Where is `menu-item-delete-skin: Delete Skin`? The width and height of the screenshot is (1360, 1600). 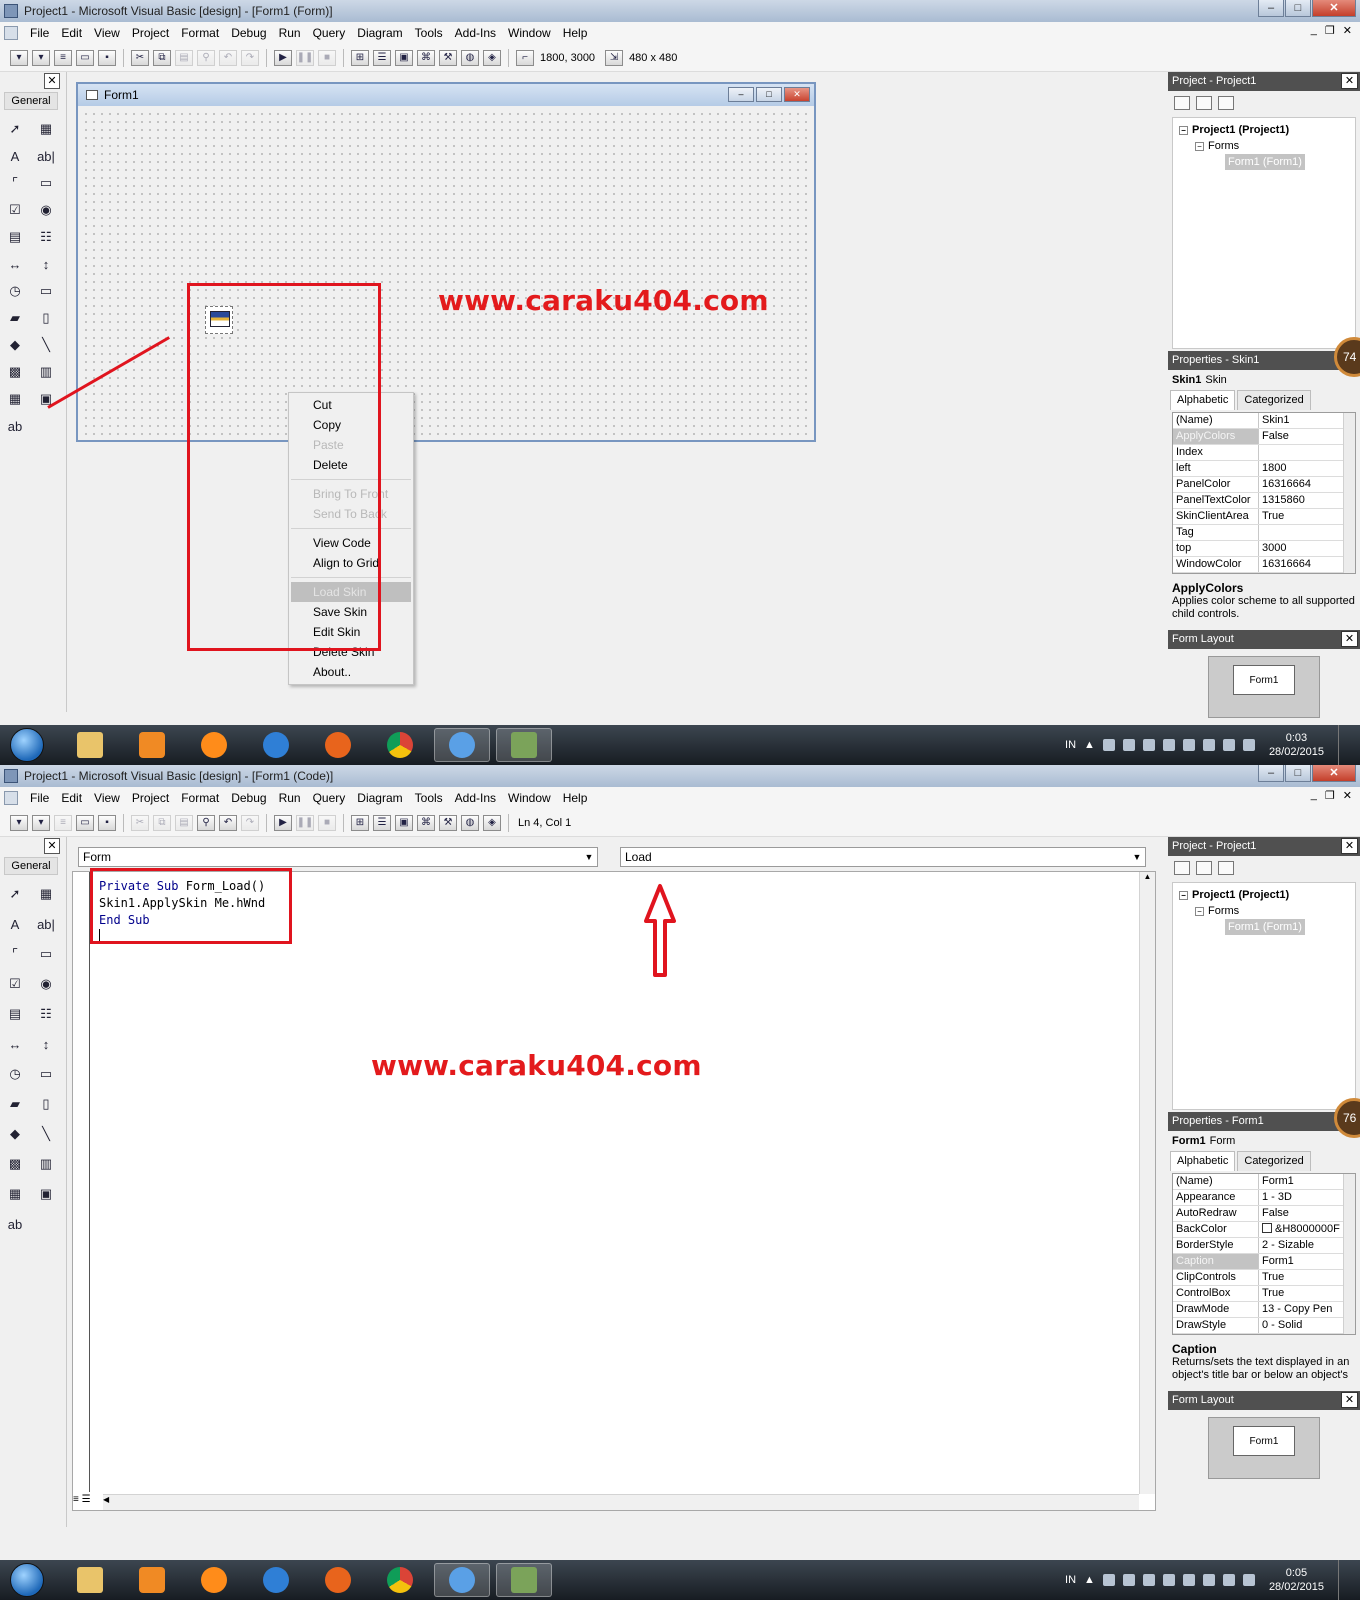
menu-item-delete-skin: Delete Skin is located at coordinates (351, 652).